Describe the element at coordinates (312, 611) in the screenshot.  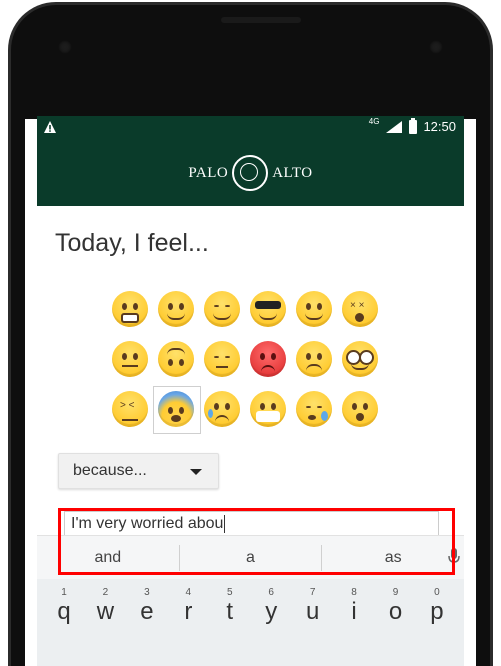
I see `key-letter: u` at that location.